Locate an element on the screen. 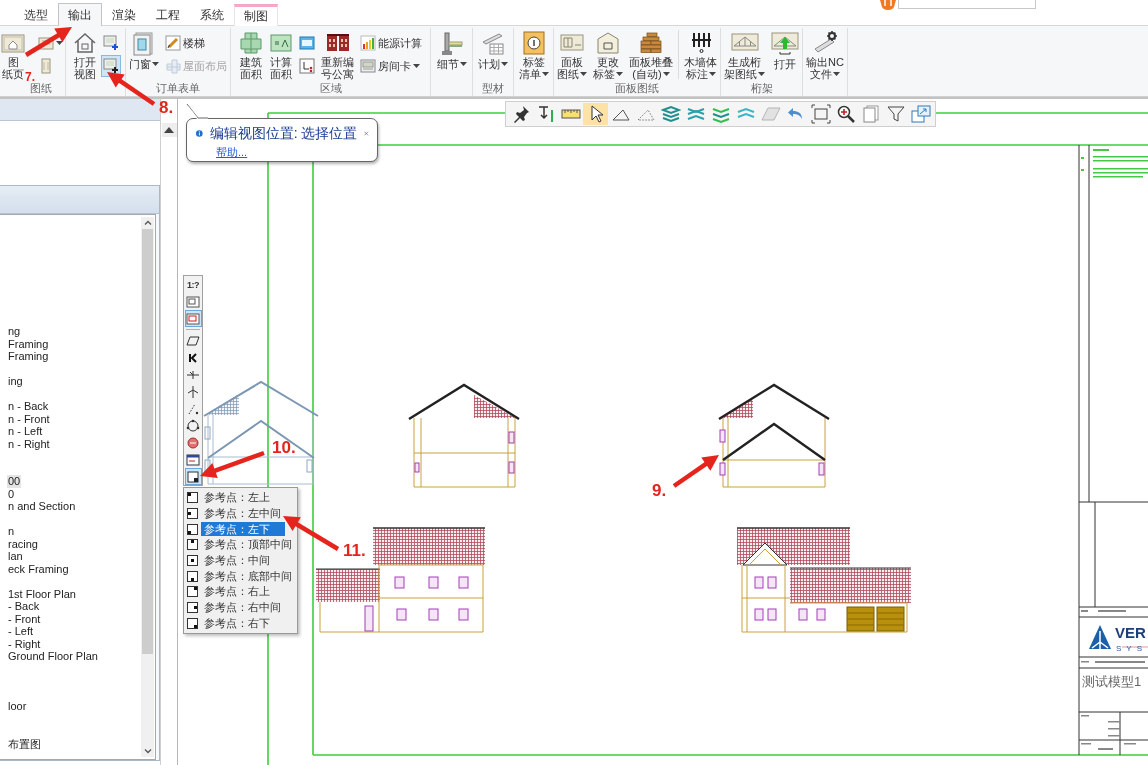 This screenshot has width=1148, height=765. ribbon-button: 计划 is located at coordinates (493, 54).